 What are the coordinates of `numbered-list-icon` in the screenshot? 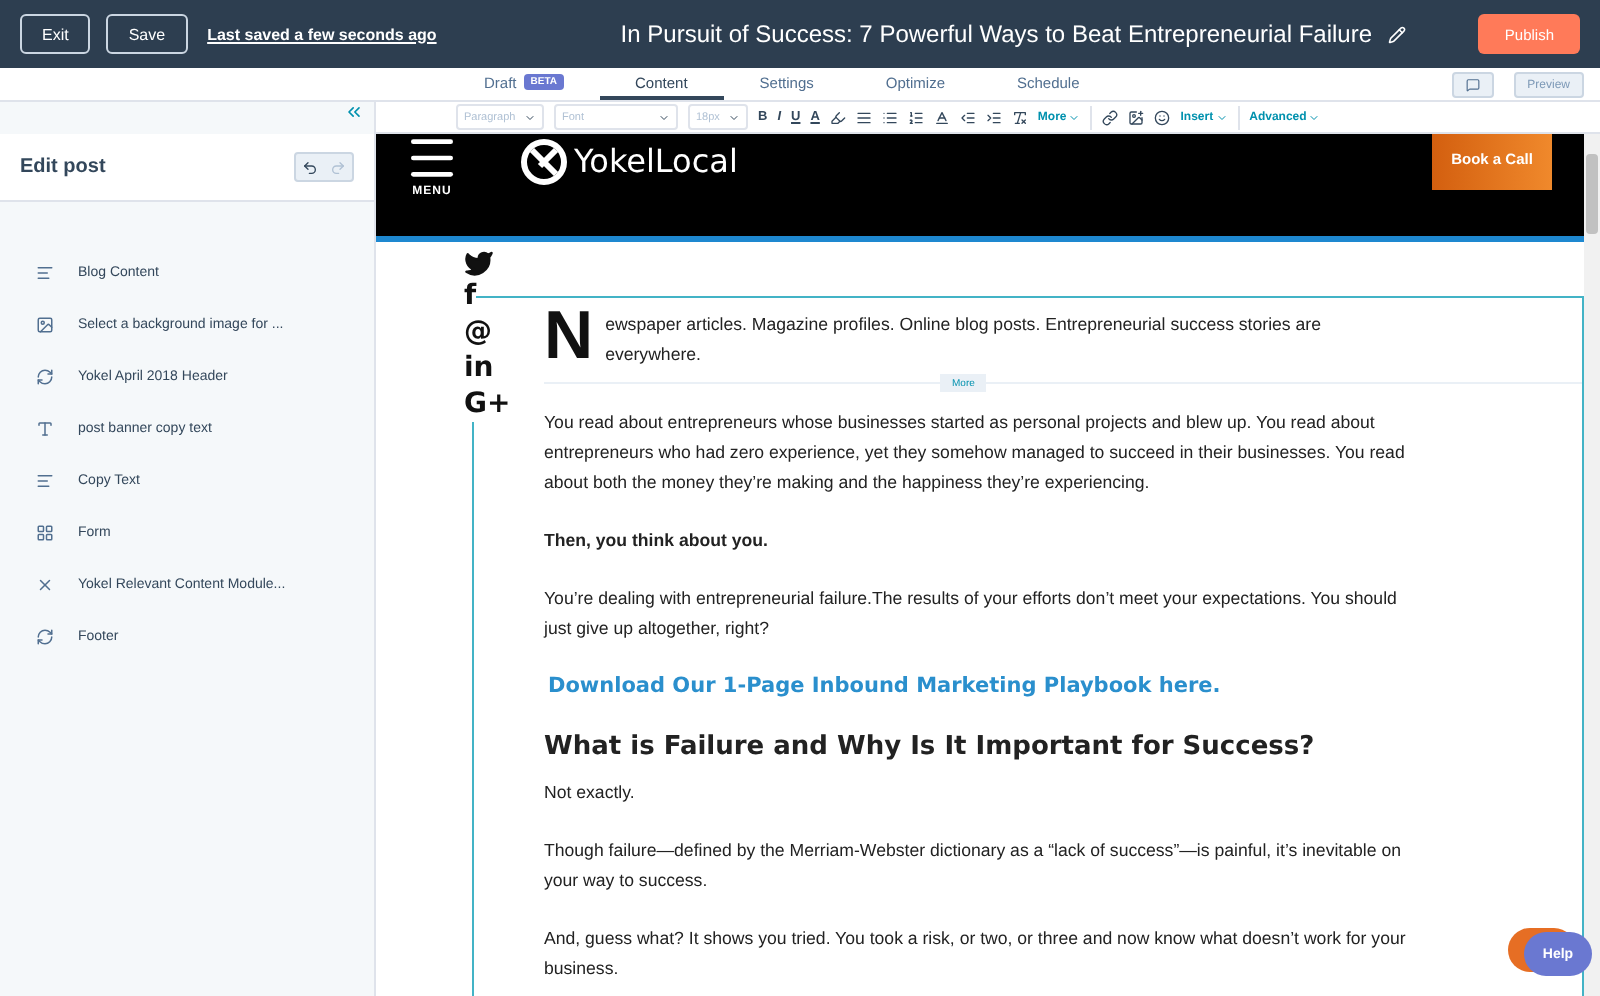 It's located at (915, 117).